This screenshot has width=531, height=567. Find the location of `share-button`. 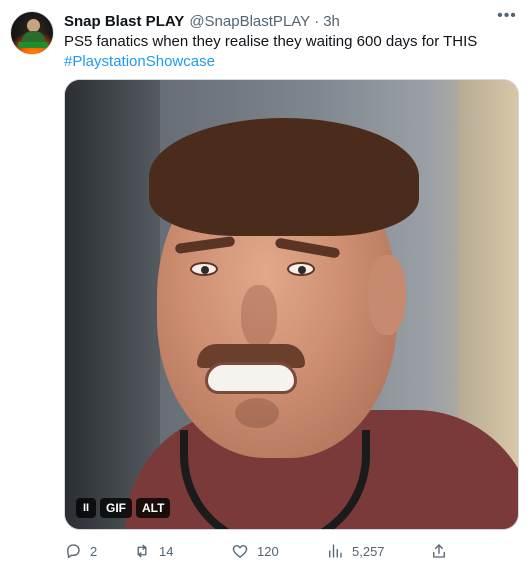

share-button is located at coordinates (439, 551).